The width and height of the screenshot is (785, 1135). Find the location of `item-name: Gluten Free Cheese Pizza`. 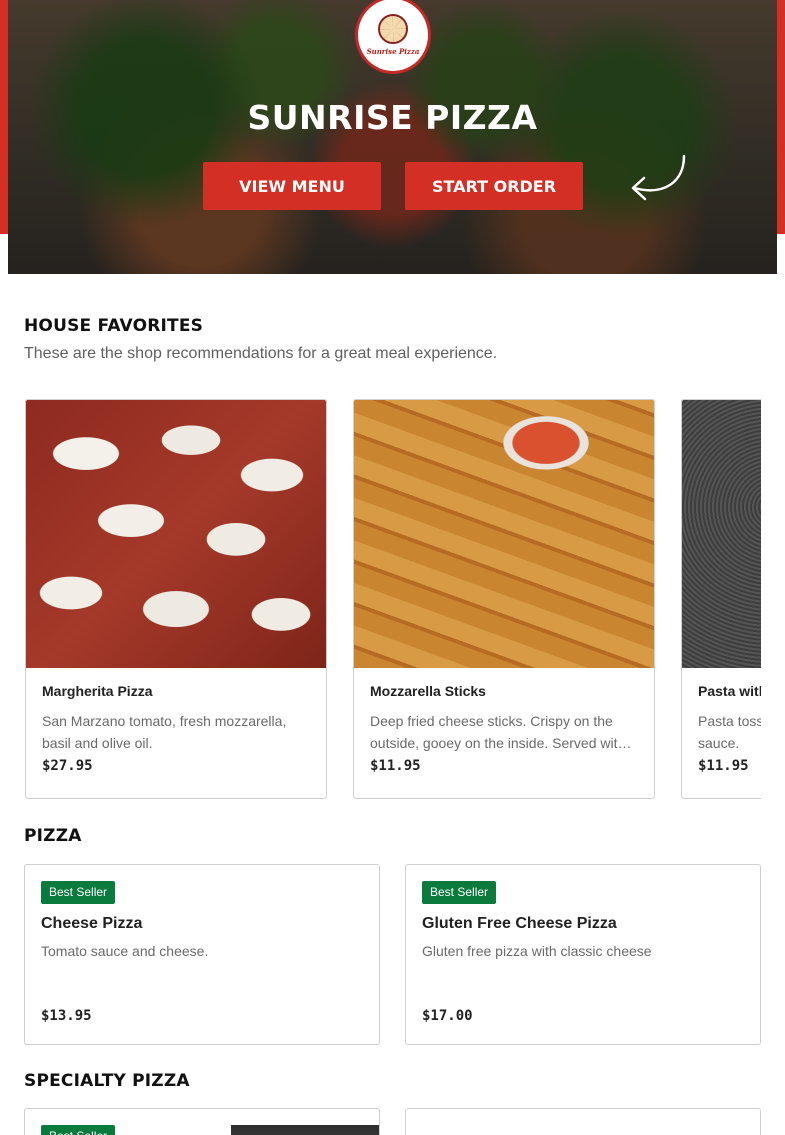

item-name: Gluten Free Cheese Pizza is located at coordinates (519, 923).